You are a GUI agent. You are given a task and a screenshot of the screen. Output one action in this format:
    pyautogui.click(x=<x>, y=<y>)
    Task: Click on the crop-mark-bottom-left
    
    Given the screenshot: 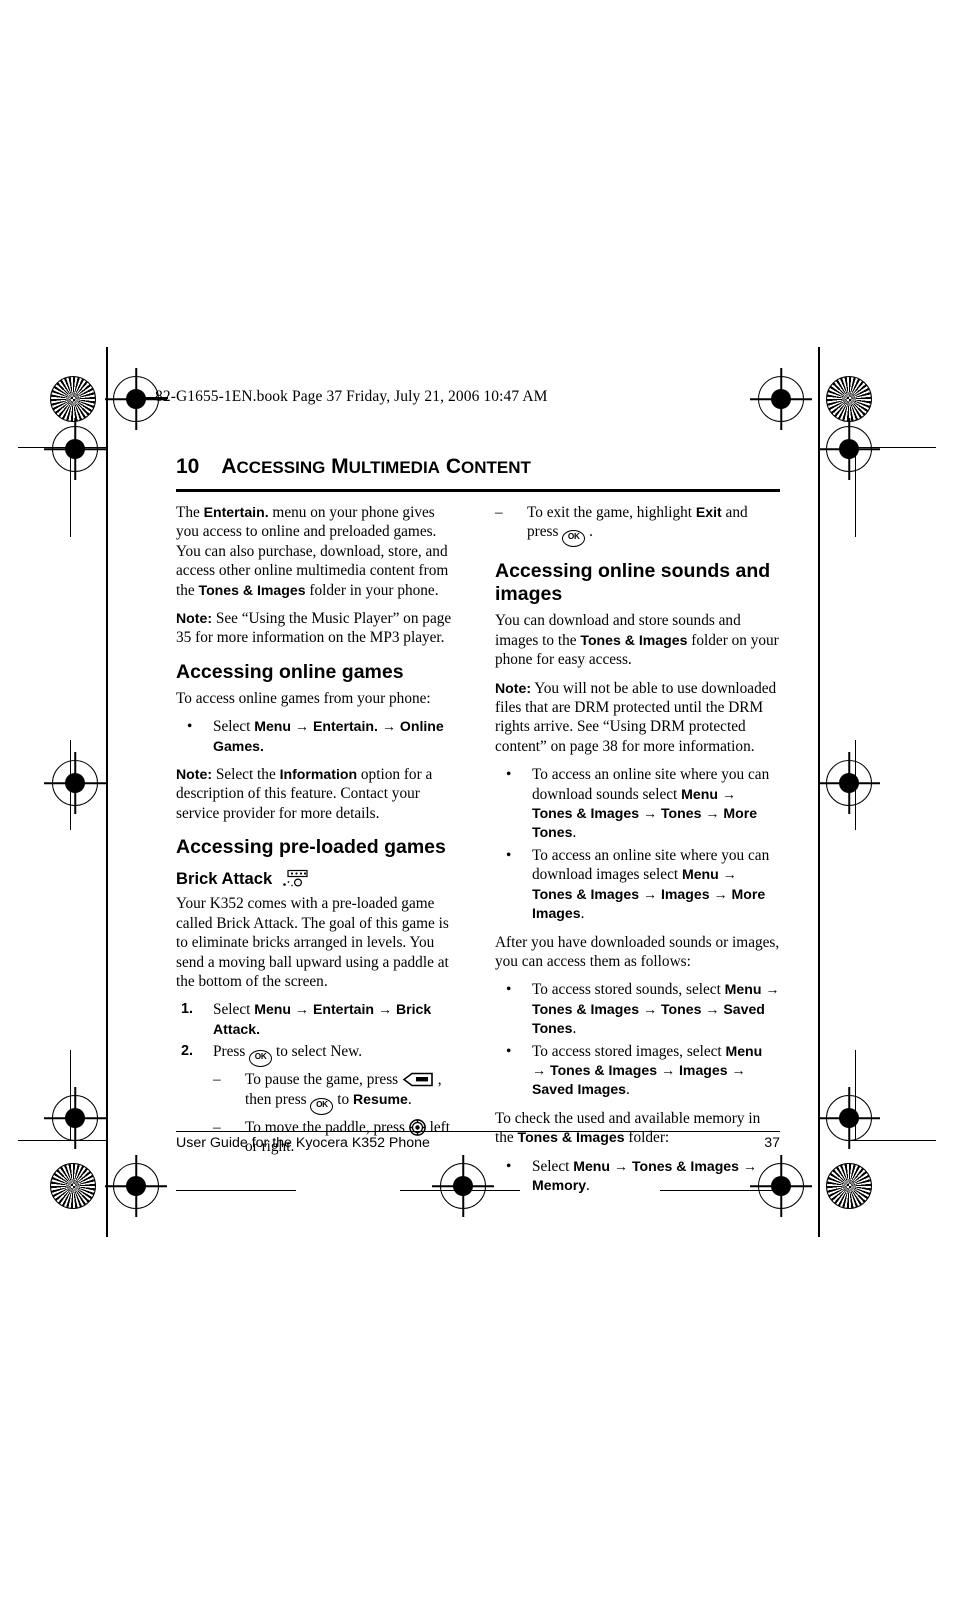 What is the action you would take?
    pyautogui.click(x=236, y=1191)
    